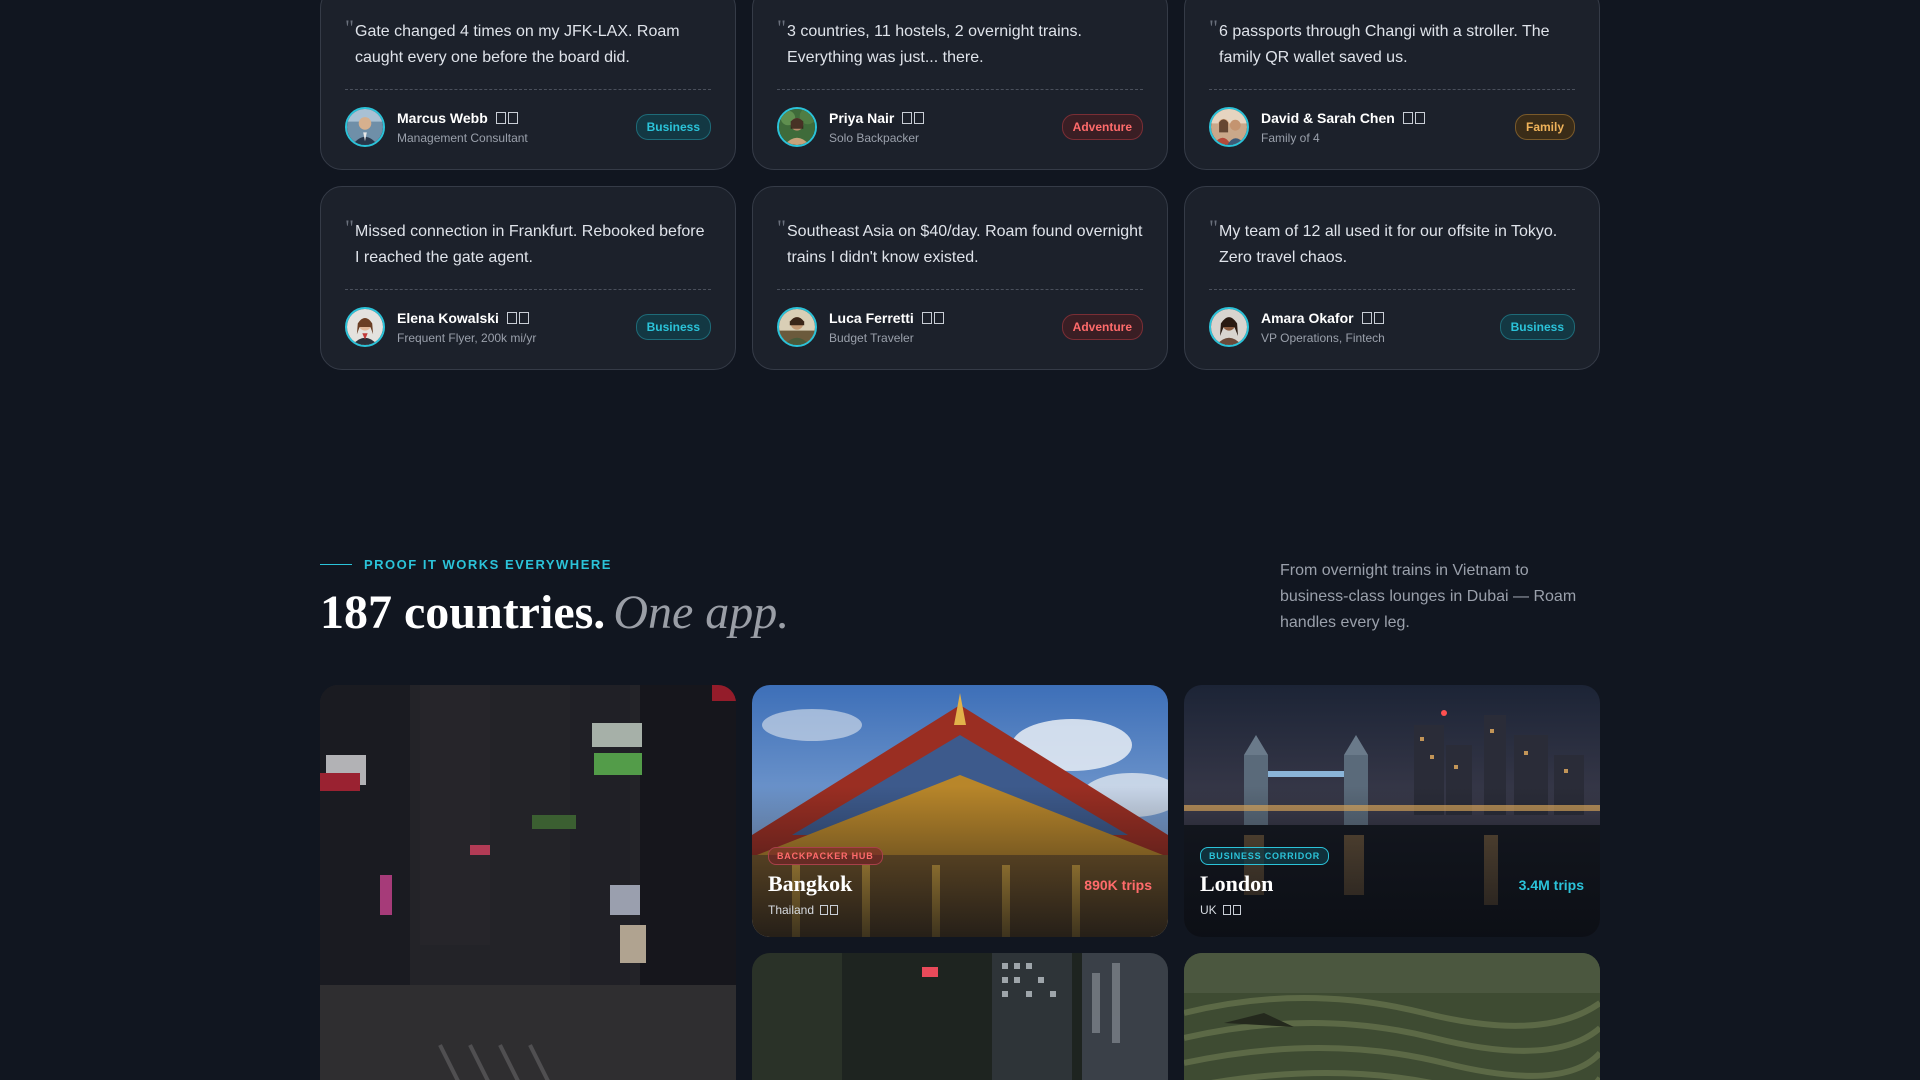 This screenshot has height=1080, width=1920. I want to click on skyscraper-image, so click(960, 1016).